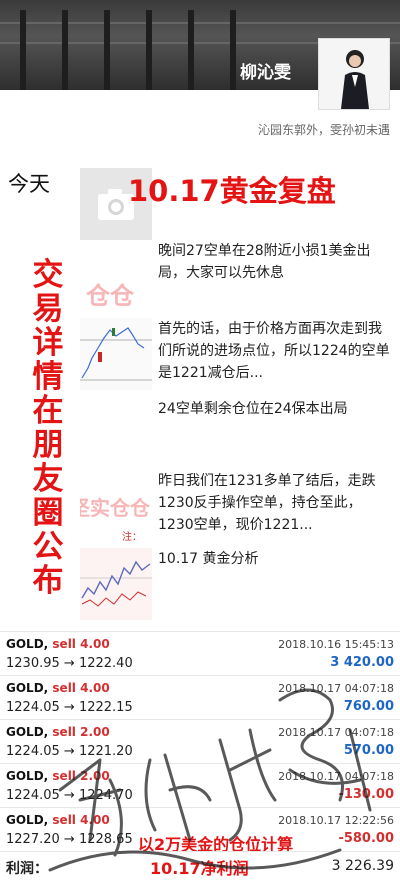 The image size is (400, 880). Describe the element at coordinates (105, 839) in the screenshot. I see `trade-close-price: 1228.65` at that location.